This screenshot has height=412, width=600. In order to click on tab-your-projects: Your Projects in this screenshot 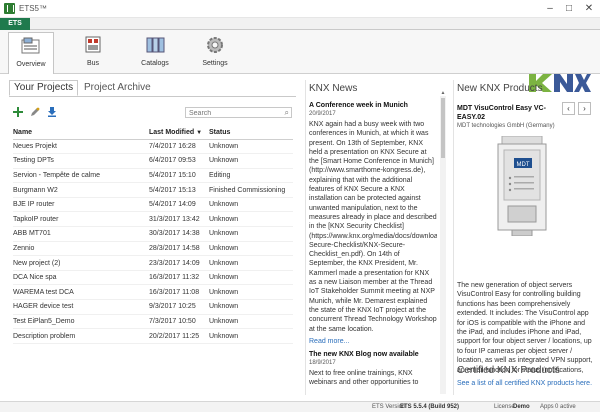, I will do `click(44, 88)`.